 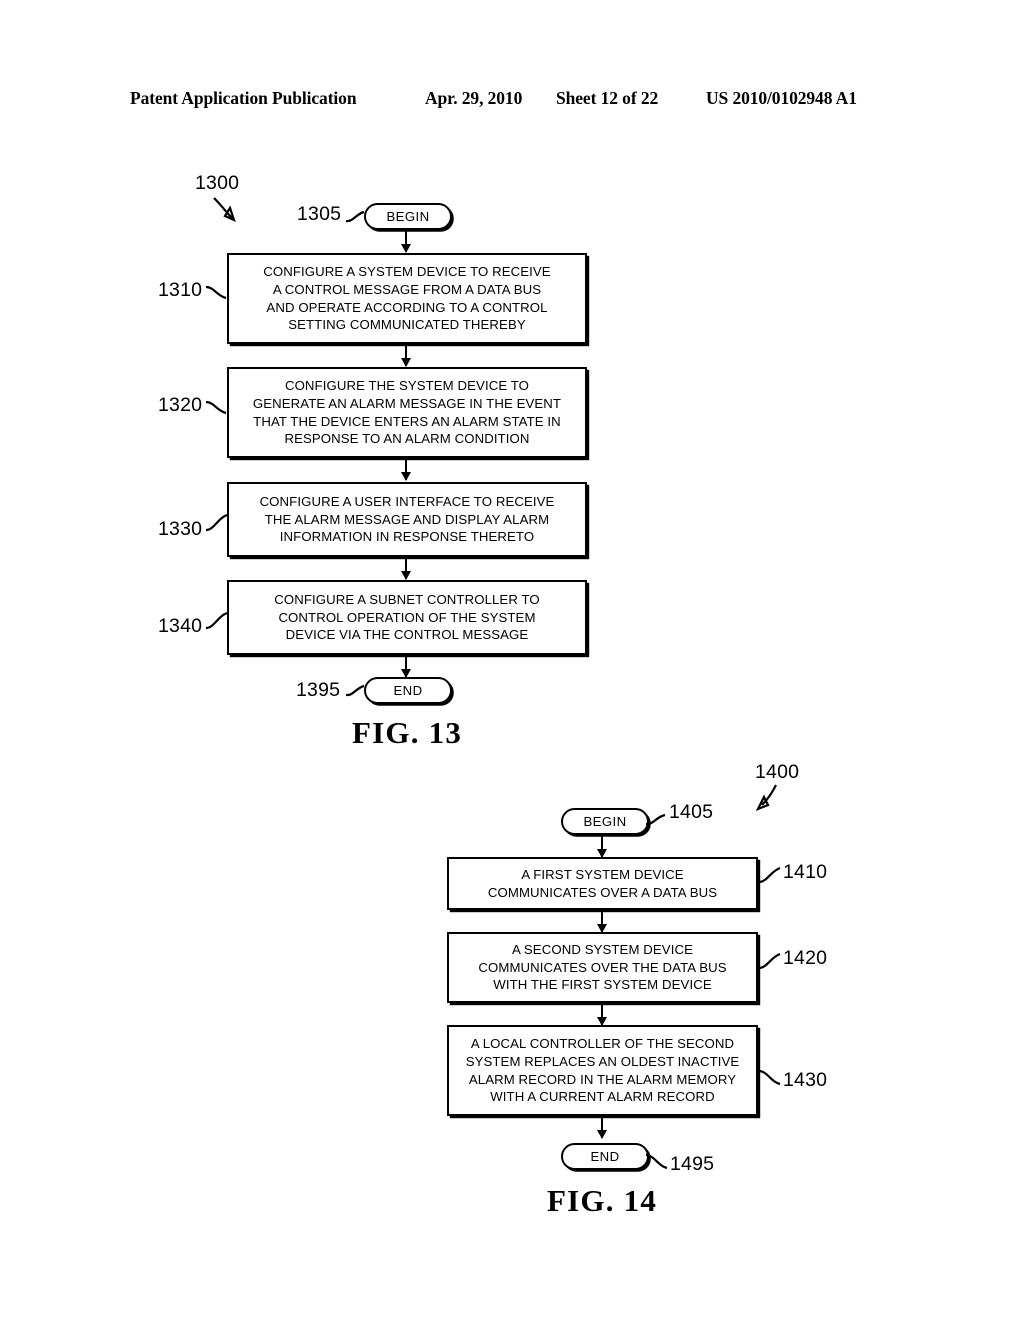 What do you see at coordinates (602, 1127) in the screenshot?
I see `connector-1430-to-end` at bounding box center [602, 1127].